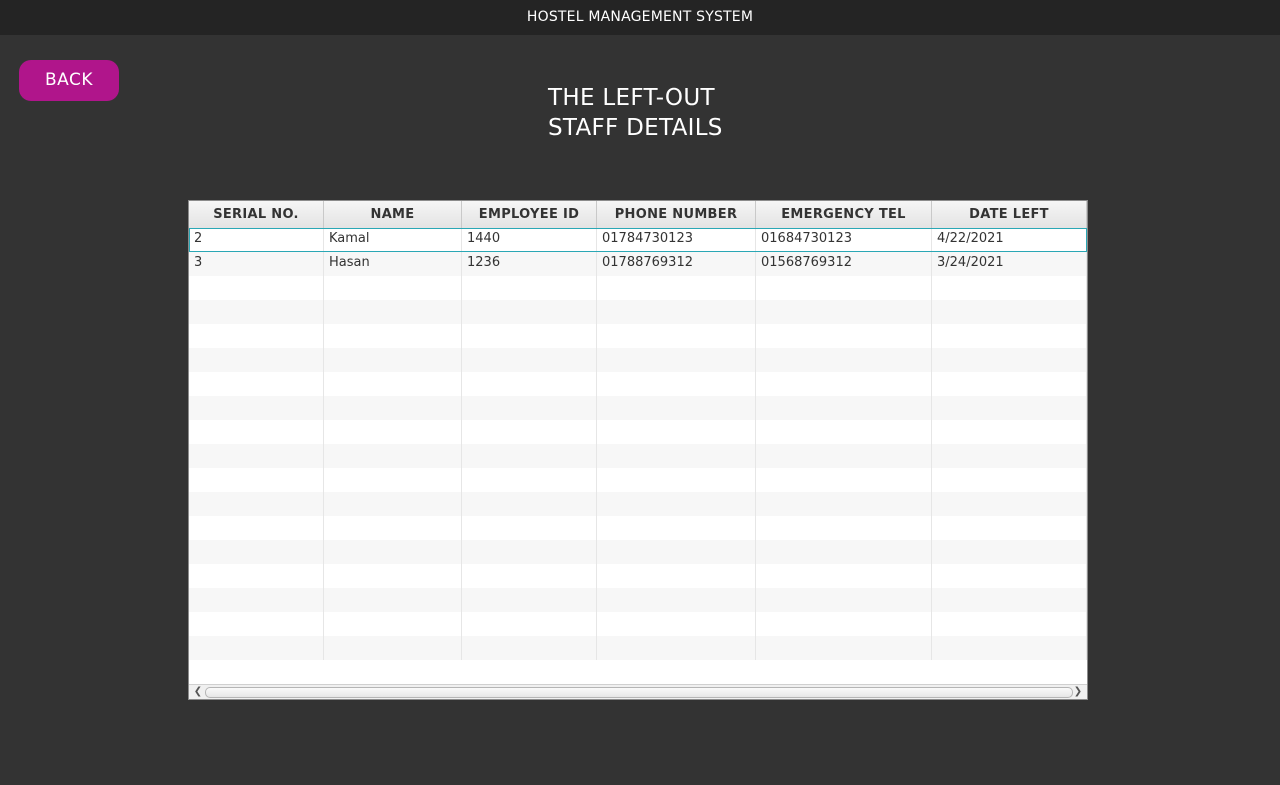  Describe the element at coordinates (640, 17) in the screenshot. I see `window-title: HOSTEL MANAGEMENT SYSTEM` at that location.